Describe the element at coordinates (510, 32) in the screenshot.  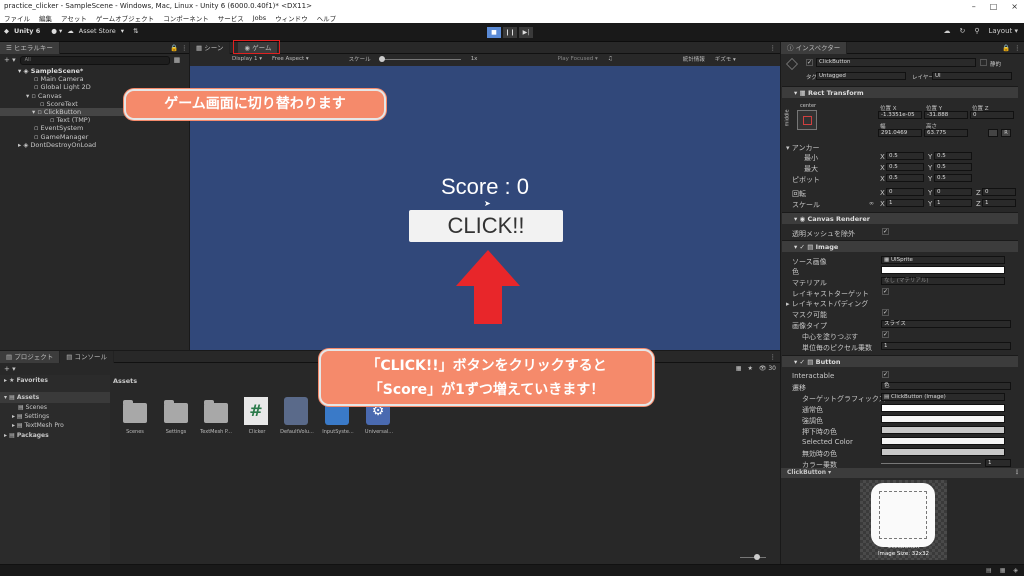
I see `pause-button: ❙❙` at that location.